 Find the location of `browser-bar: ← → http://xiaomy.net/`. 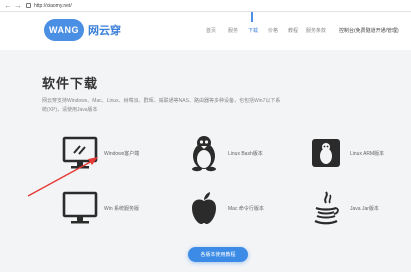

browser-bar: ← → http://xiaomy.net/ is located at coordinates (205, 6).